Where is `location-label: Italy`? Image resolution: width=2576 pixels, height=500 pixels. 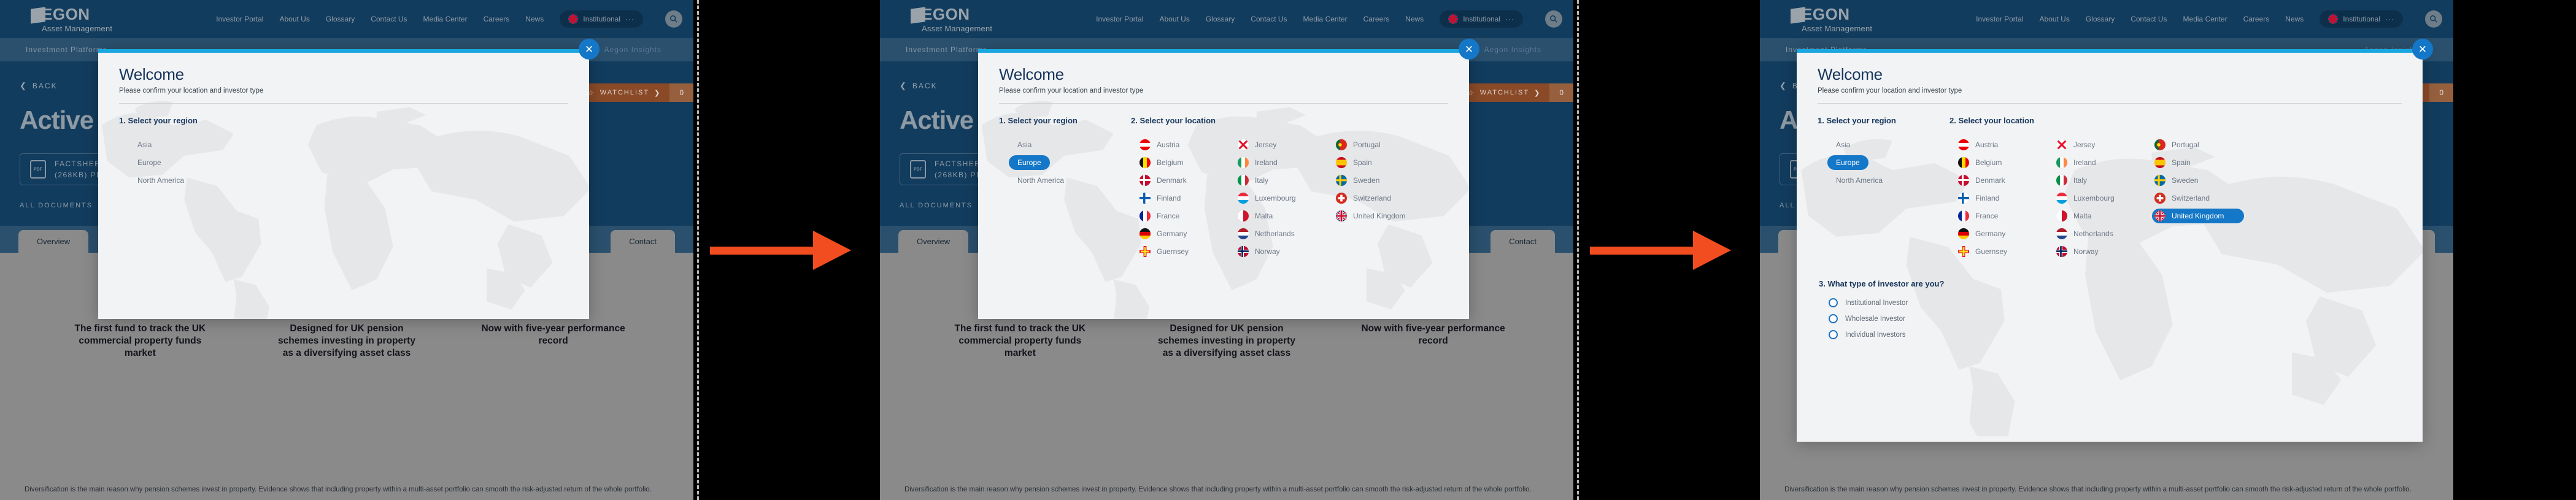 location-label: Italy is located at coordinates (1262, 180).